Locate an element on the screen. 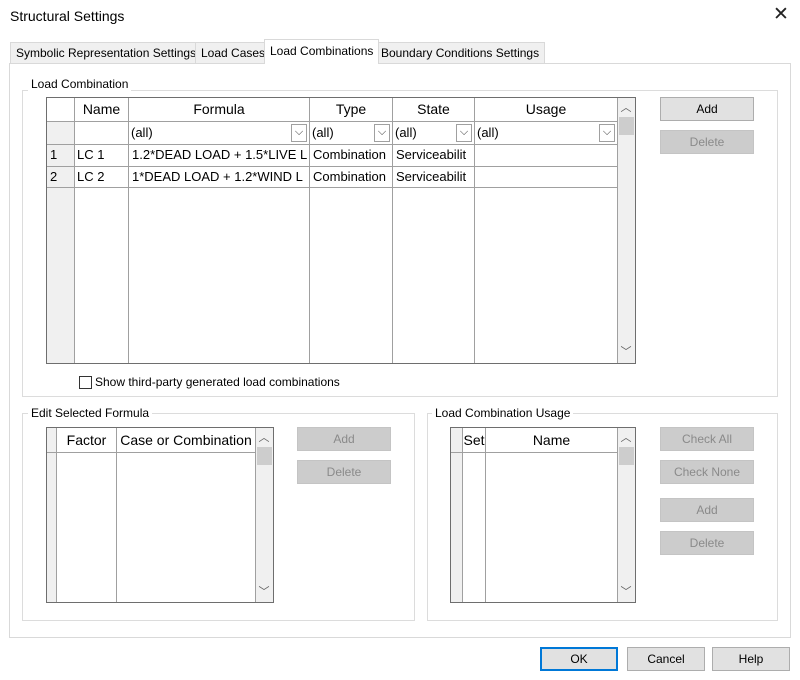 The width and height of the screenshot is (800, 680). row-number: 1 is located at coordinates (54, 154).